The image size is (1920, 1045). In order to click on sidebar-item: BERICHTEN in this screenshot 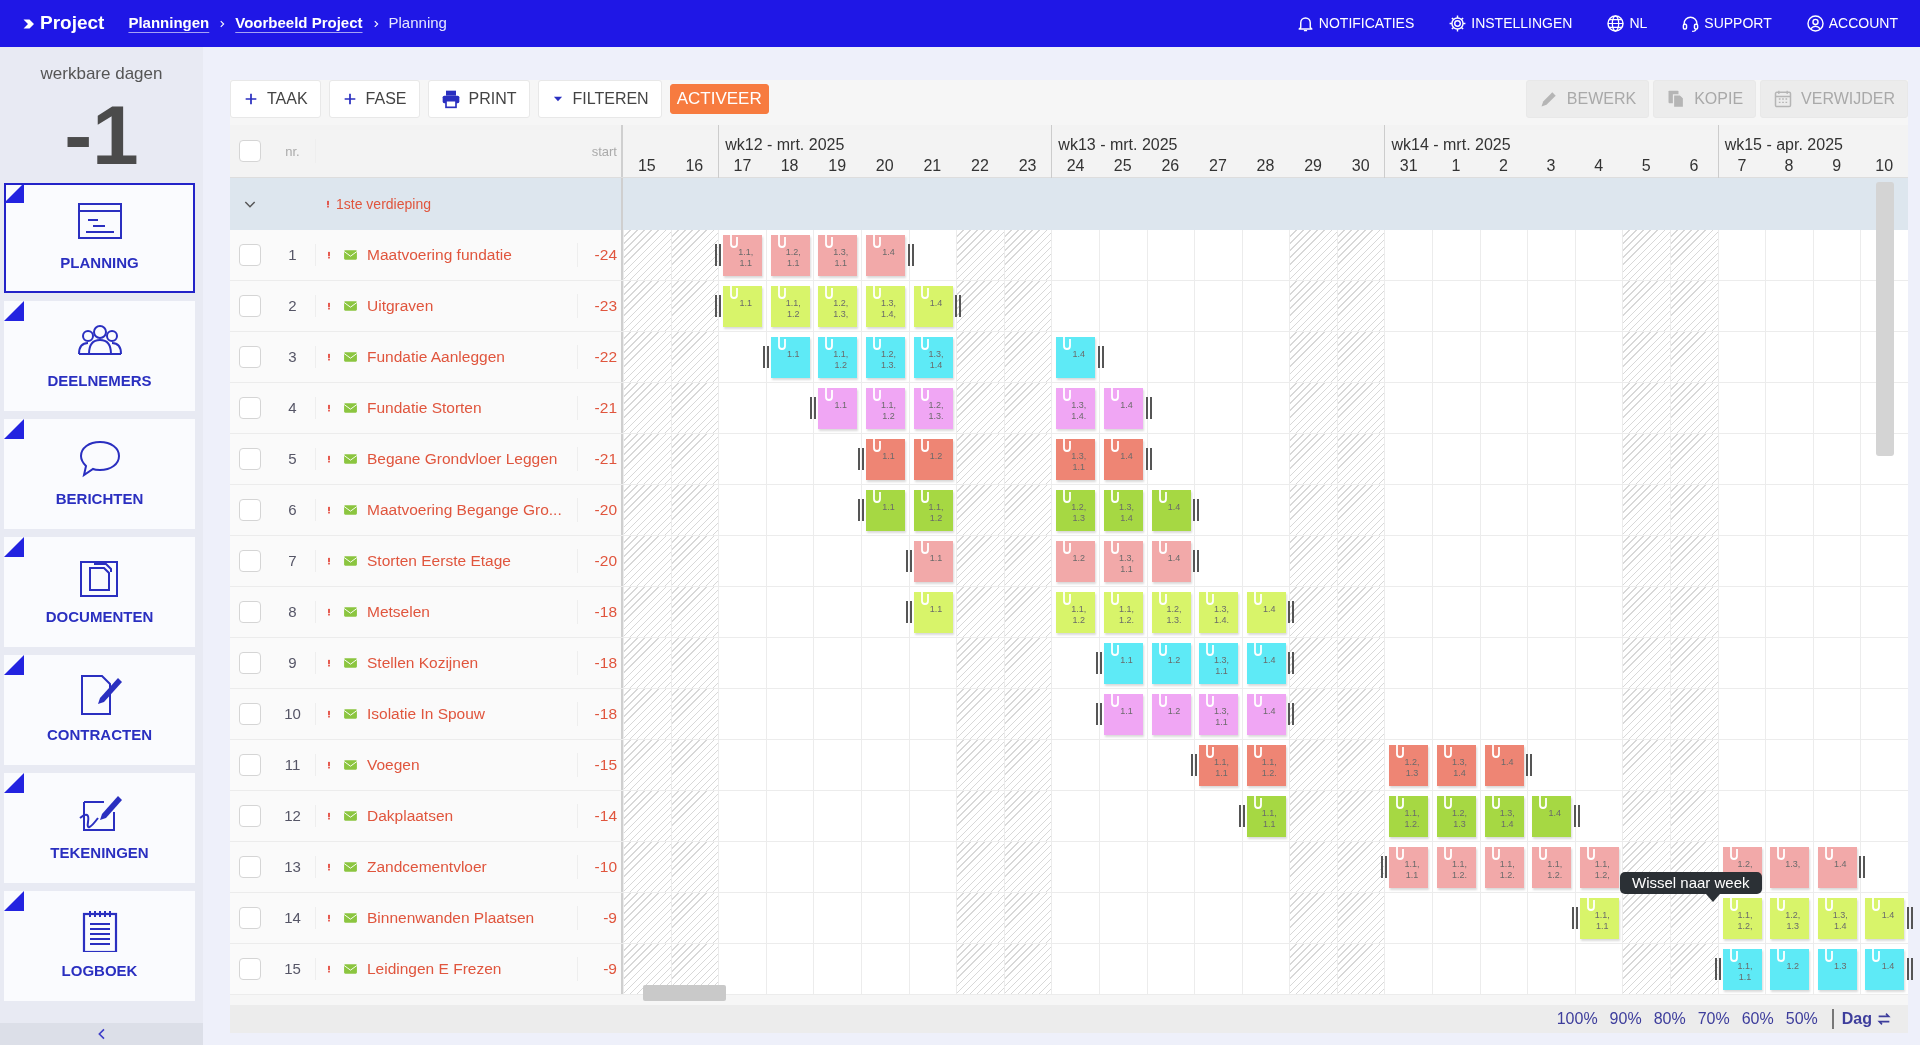, I will do `click(99, 473)`.